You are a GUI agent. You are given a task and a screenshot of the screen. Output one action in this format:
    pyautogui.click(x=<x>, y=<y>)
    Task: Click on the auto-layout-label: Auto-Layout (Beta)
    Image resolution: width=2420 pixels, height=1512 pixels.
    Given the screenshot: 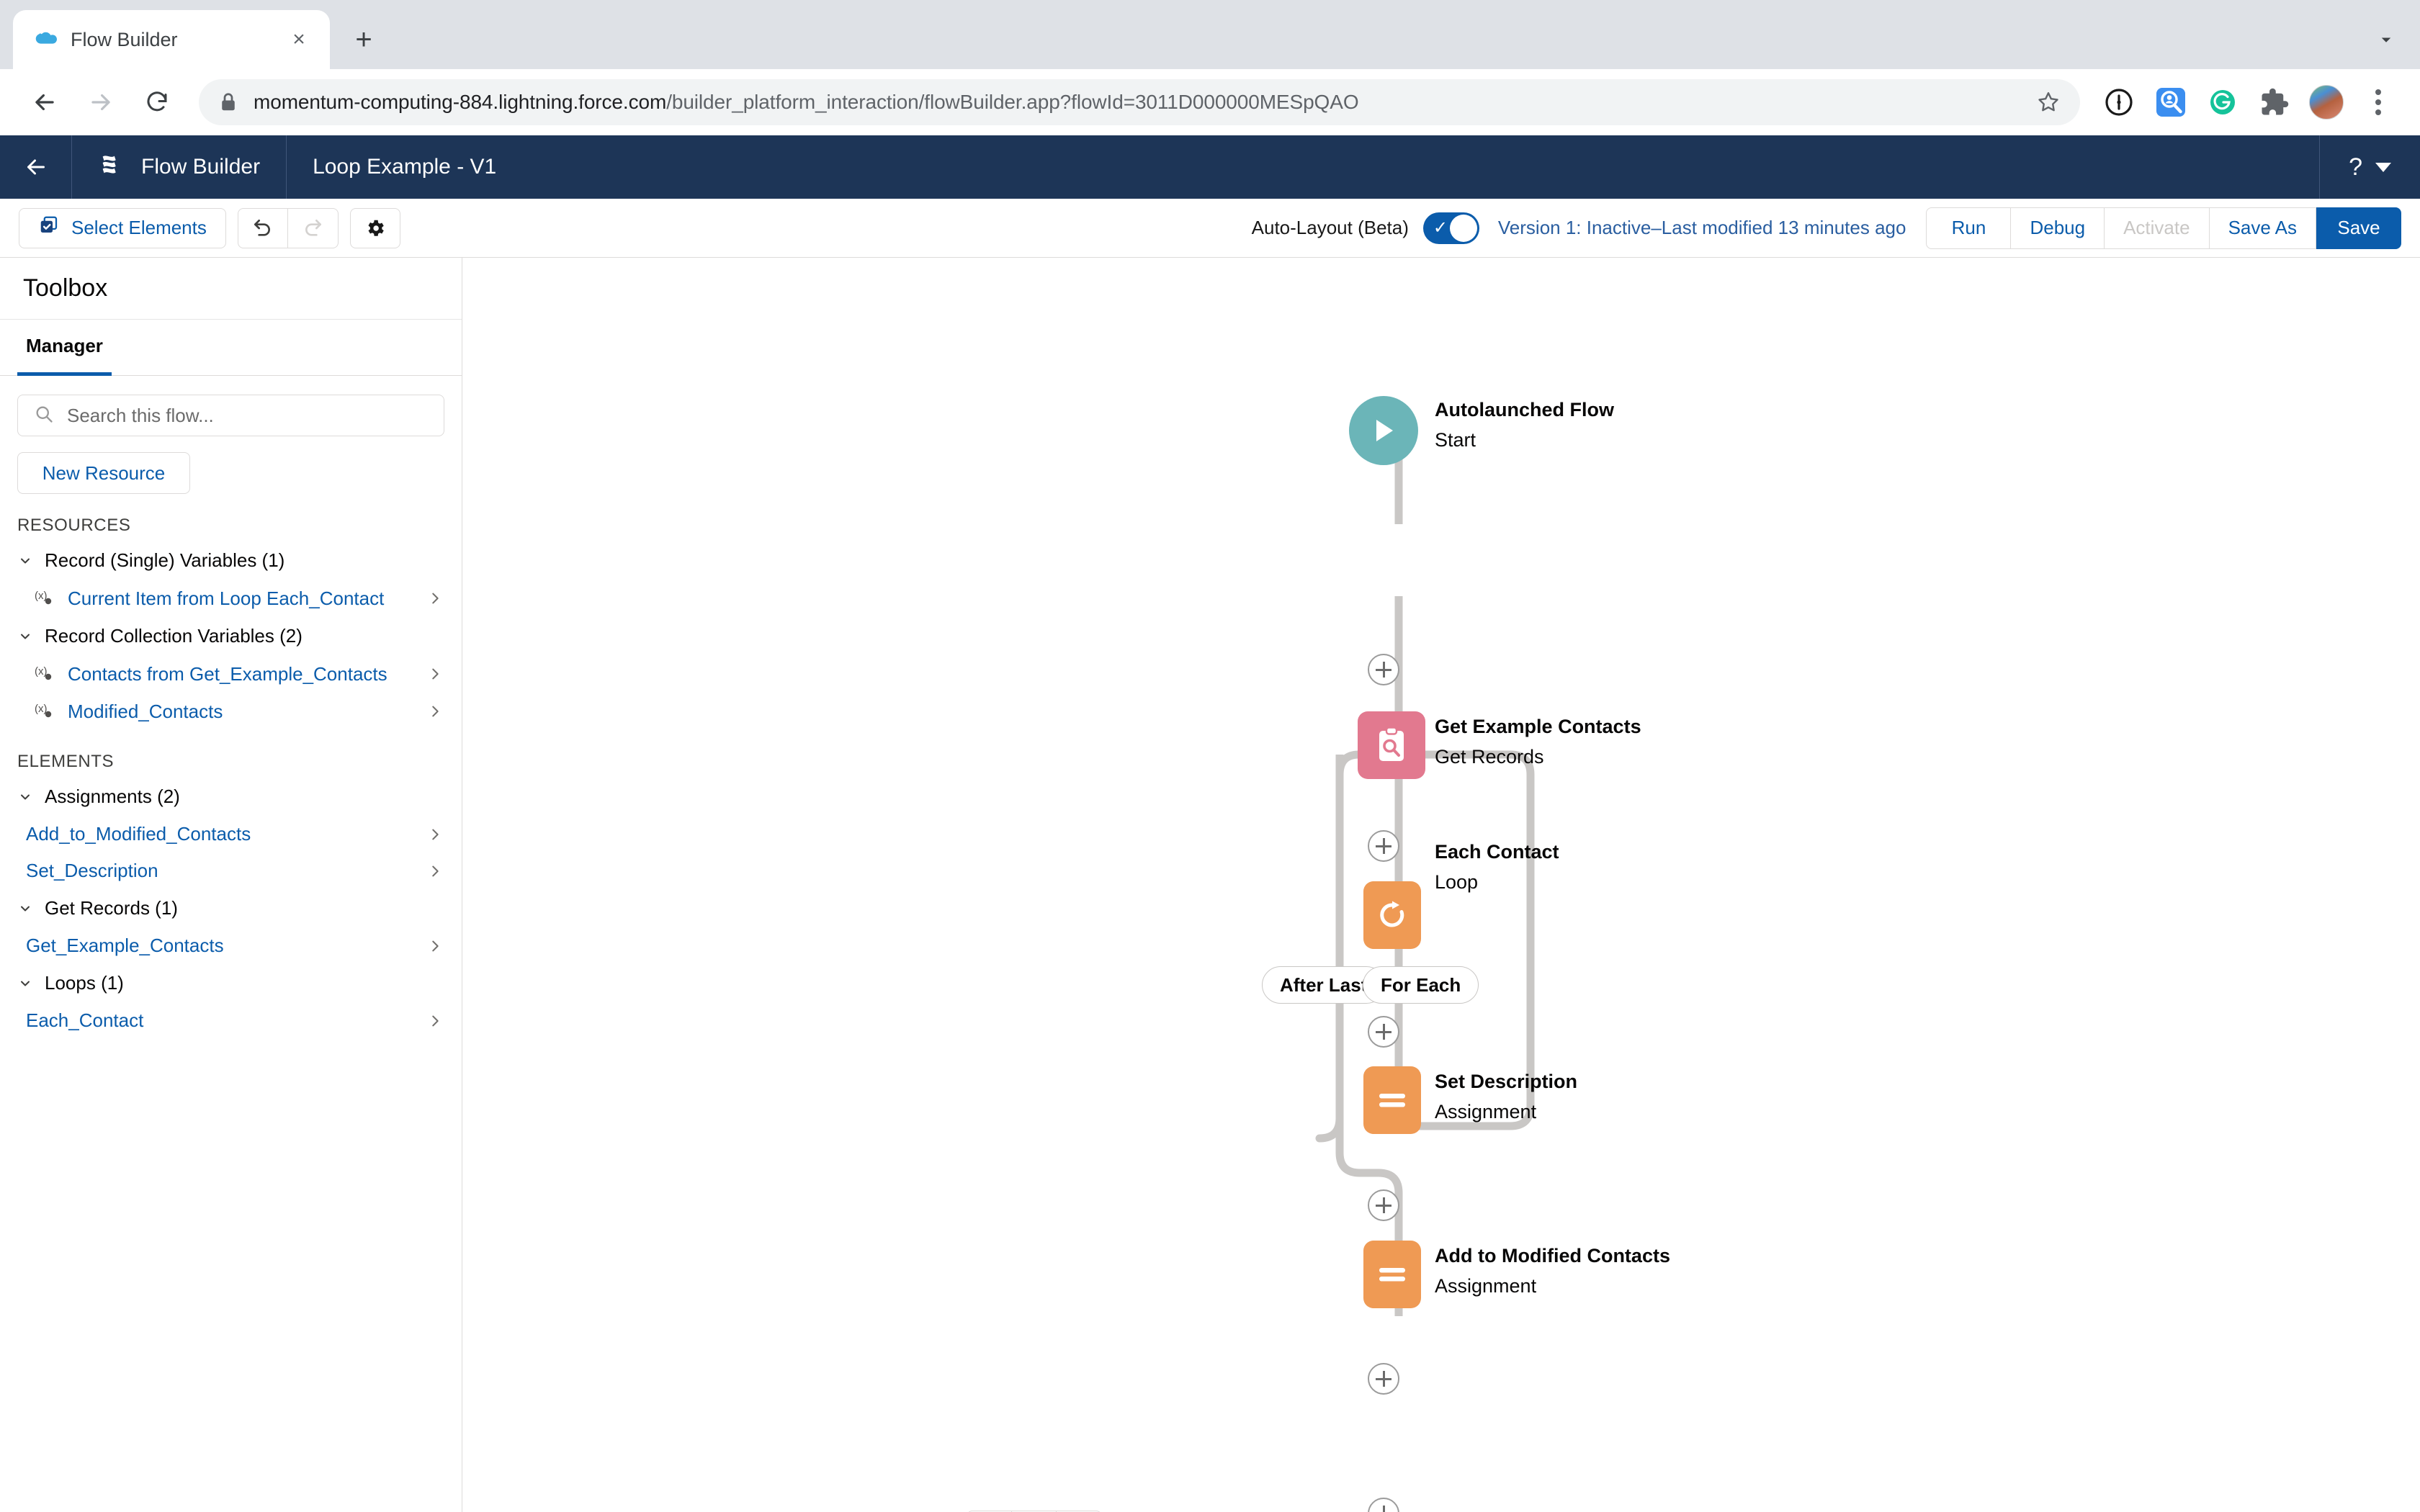 What is the action you would take?
    pyautogui.click(x=1330, y=227)
    